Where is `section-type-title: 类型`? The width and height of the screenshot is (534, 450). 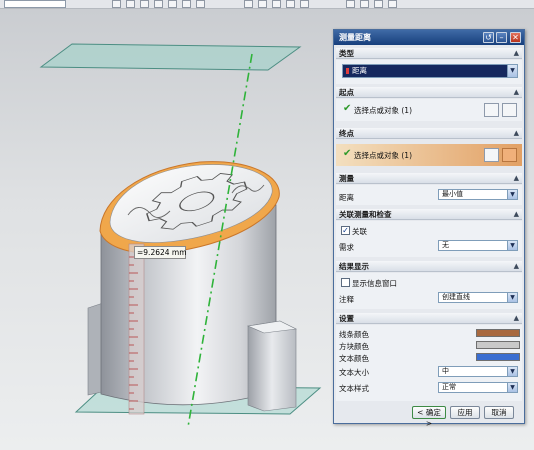 section-type-title: 类型 is located at coordinates (346, 53).